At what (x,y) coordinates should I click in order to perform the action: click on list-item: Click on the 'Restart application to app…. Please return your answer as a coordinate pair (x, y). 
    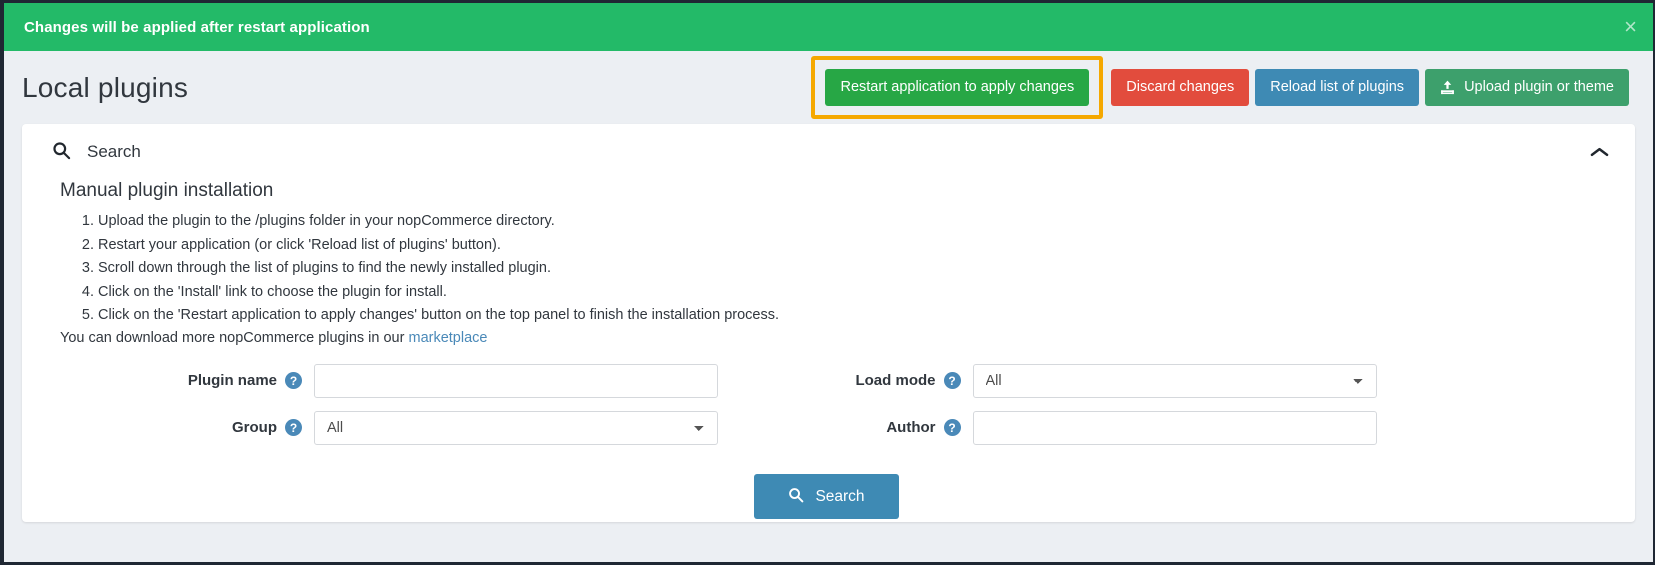
    Looking at the image, I should click on (854, 315).